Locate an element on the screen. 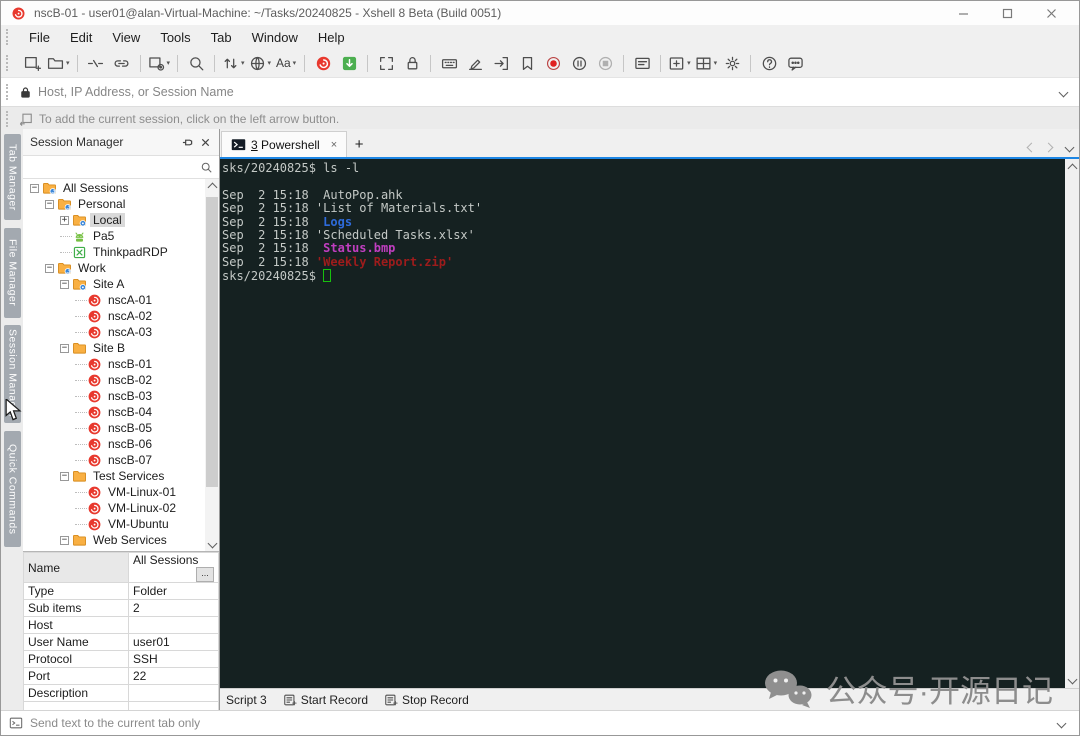 This screenshot has height=736, width=1080. maximize-button is located at coordinates (1007, 13).